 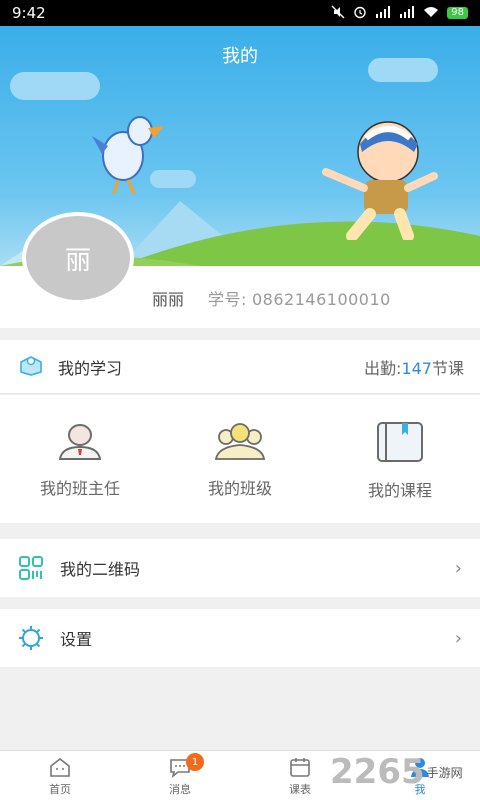 I want to click on avatar-initial: 丽, so click(x=77, y=260).